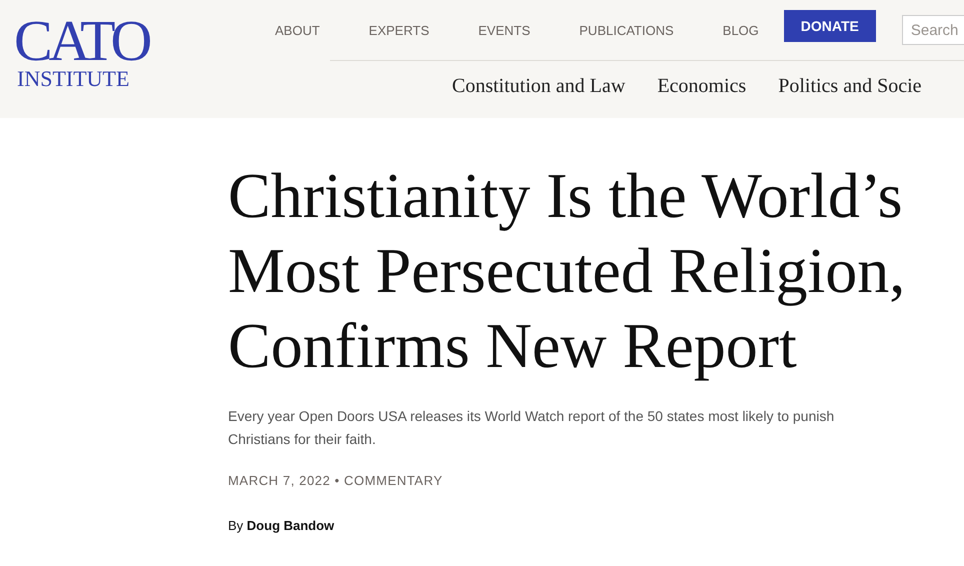 The image size is (964, 566). What do you see at coordinates (701, 86) in the screenshot?
I see `category-link: Economics` at bounding box center [701, 86].